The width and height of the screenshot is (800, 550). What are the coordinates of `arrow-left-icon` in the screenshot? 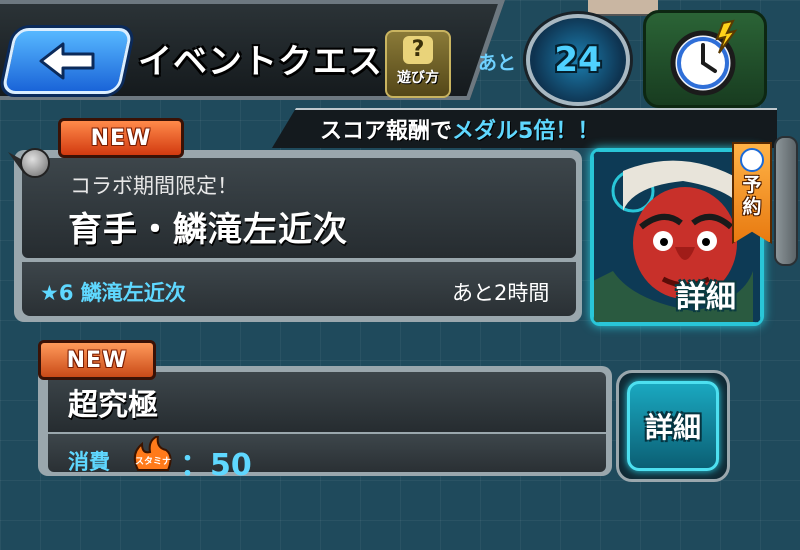 It's located at (67, 61).